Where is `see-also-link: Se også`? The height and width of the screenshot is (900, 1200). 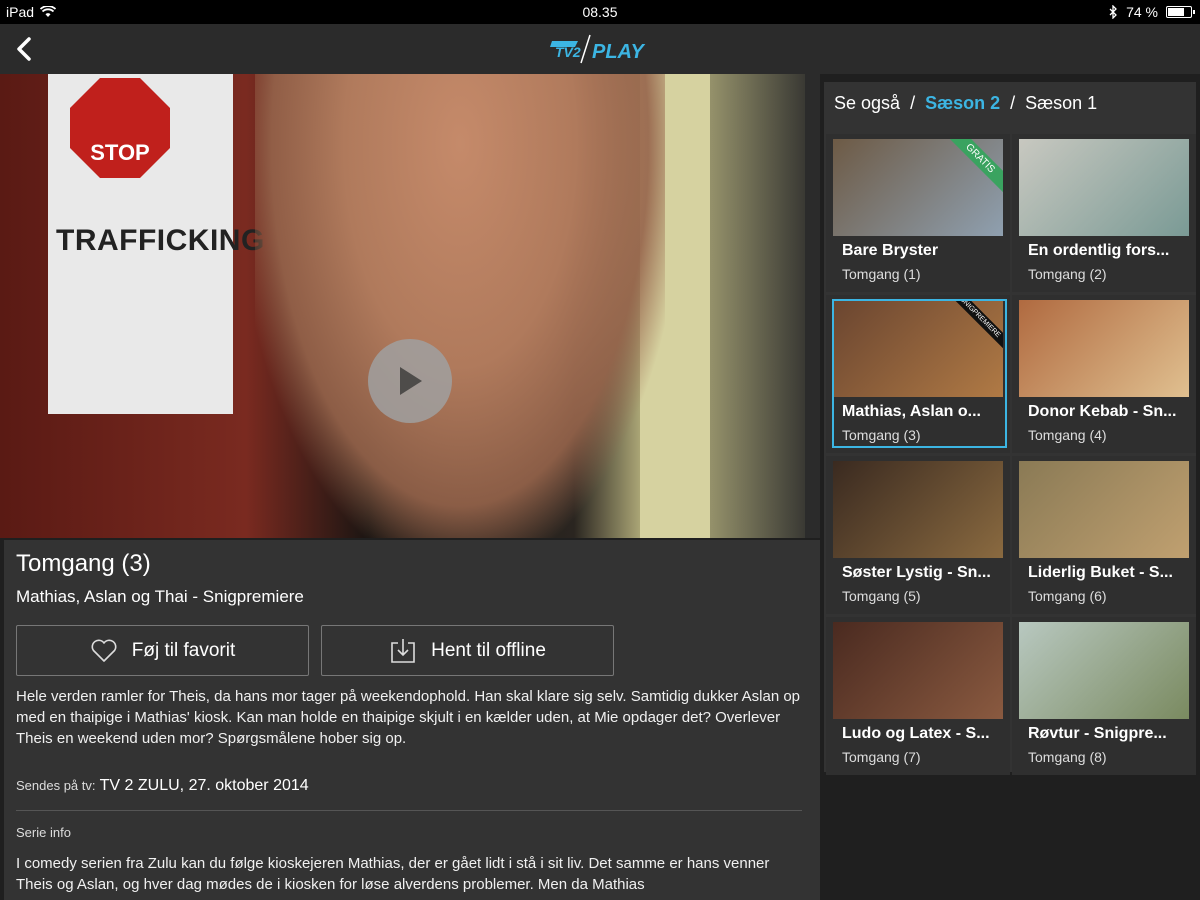 see-also-link: Se også is located at coordinates (867, 103).